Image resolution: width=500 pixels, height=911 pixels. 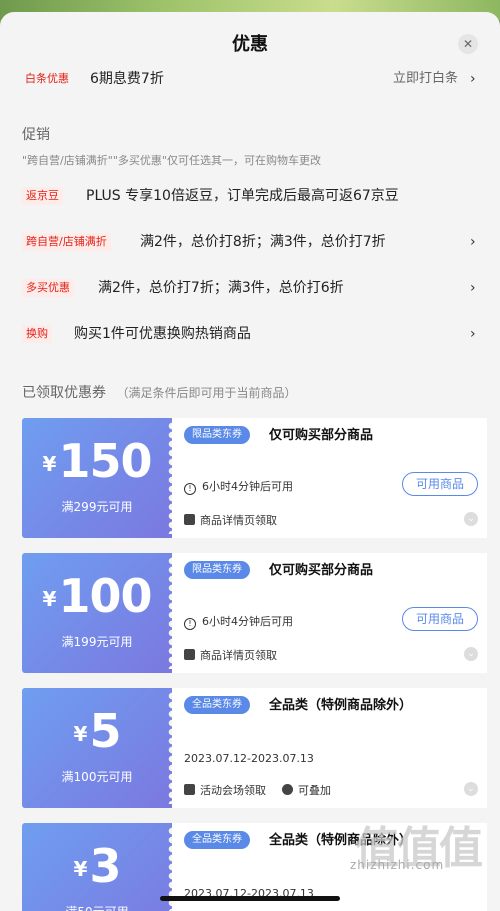 What do you see at coordinates (127, 79) in the screenshot?
I see `baitiao-text: 6期息费7折` at bounding box center [127, 79].